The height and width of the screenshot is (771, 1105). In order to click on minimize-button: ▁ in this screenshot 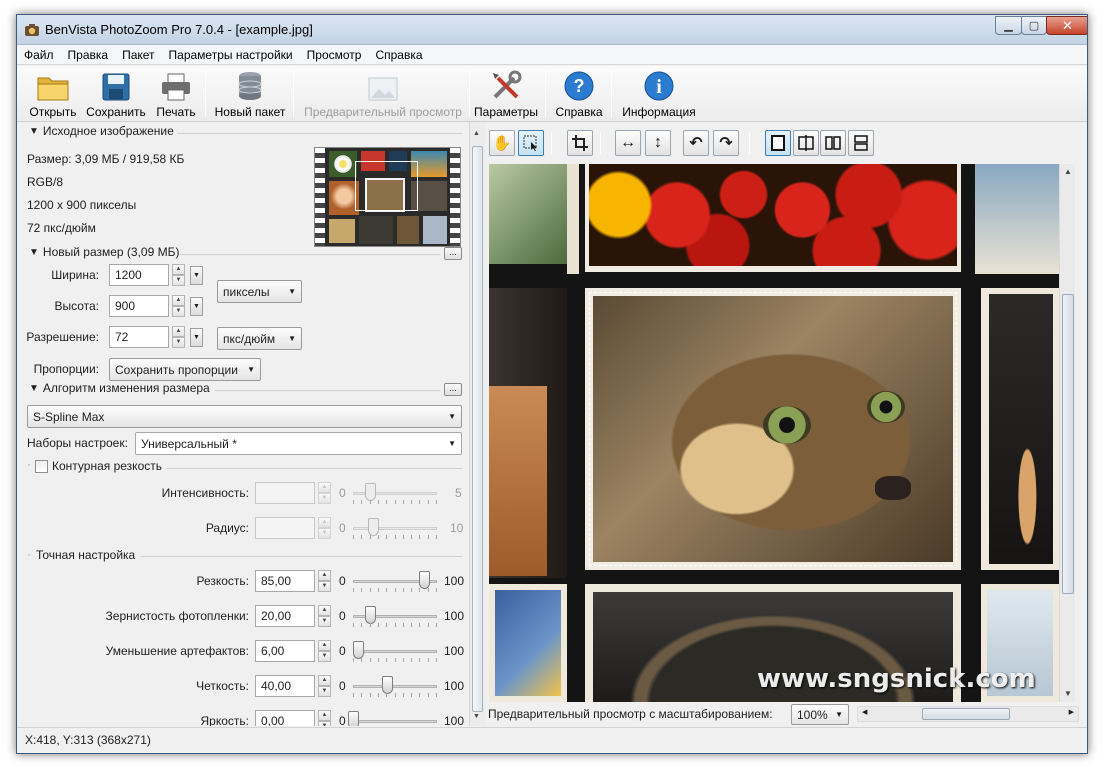, I will do `click(1008, 25)`.